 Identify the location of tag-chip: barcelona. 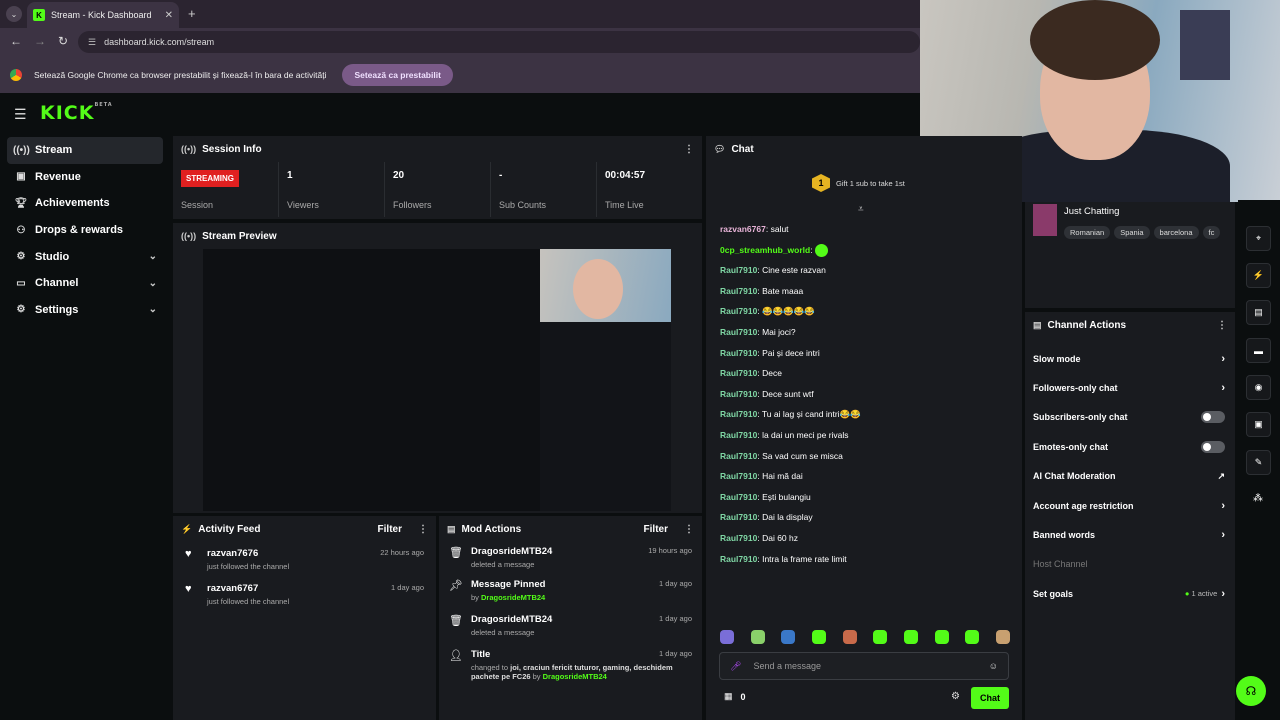
(1176, 232).